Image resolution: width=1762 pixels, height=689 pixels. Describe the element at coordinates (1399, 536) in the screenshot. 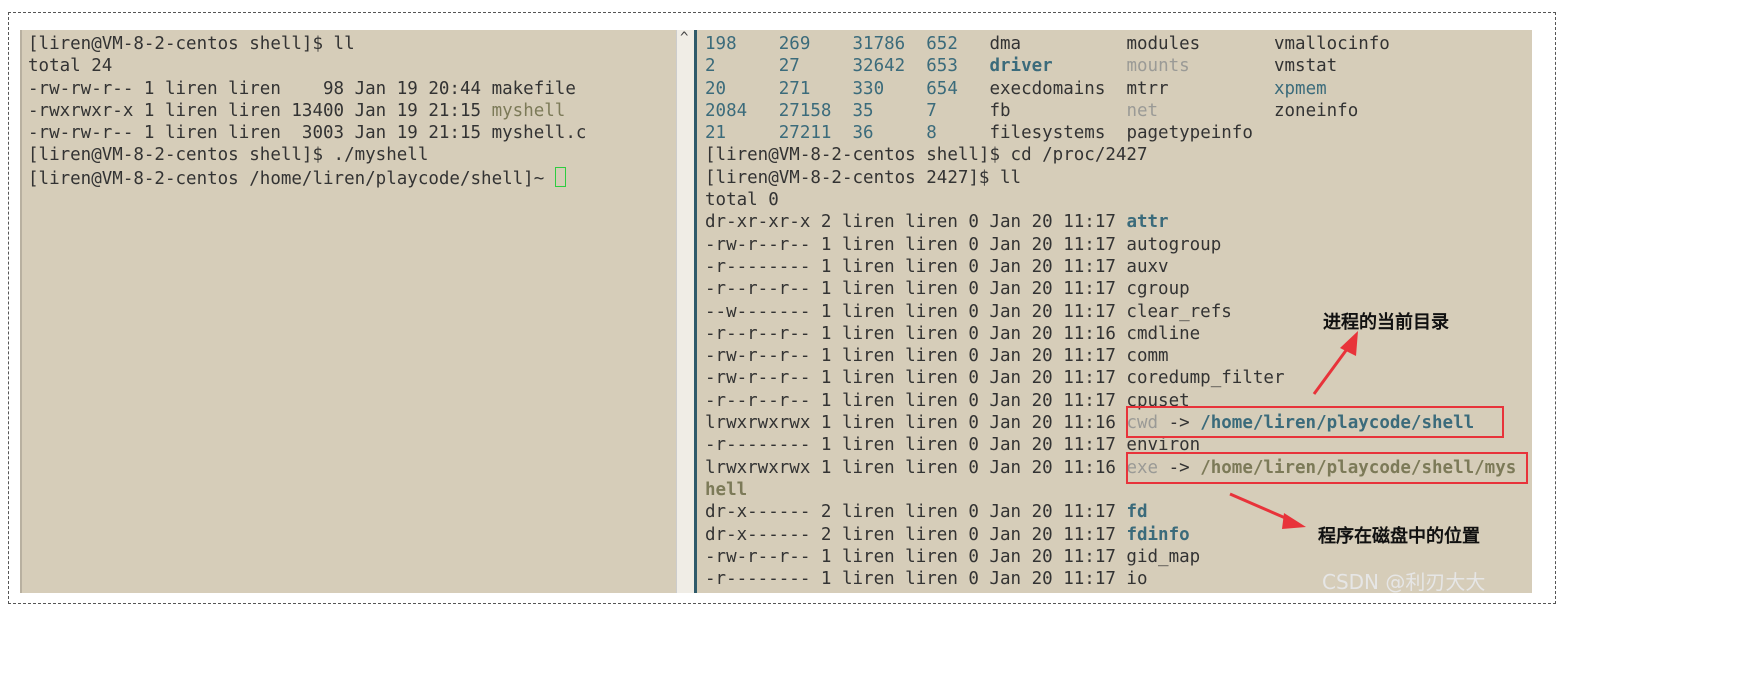

I see `exe-annotation: 程序在磁盘中的位置` at that location.